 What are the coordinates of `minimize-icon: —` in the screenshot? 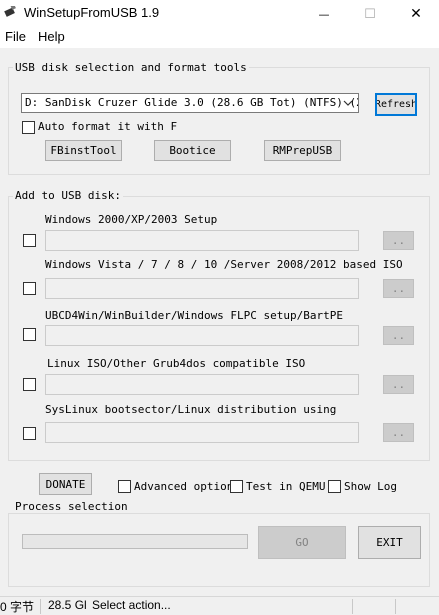 It's located at (324, 14).